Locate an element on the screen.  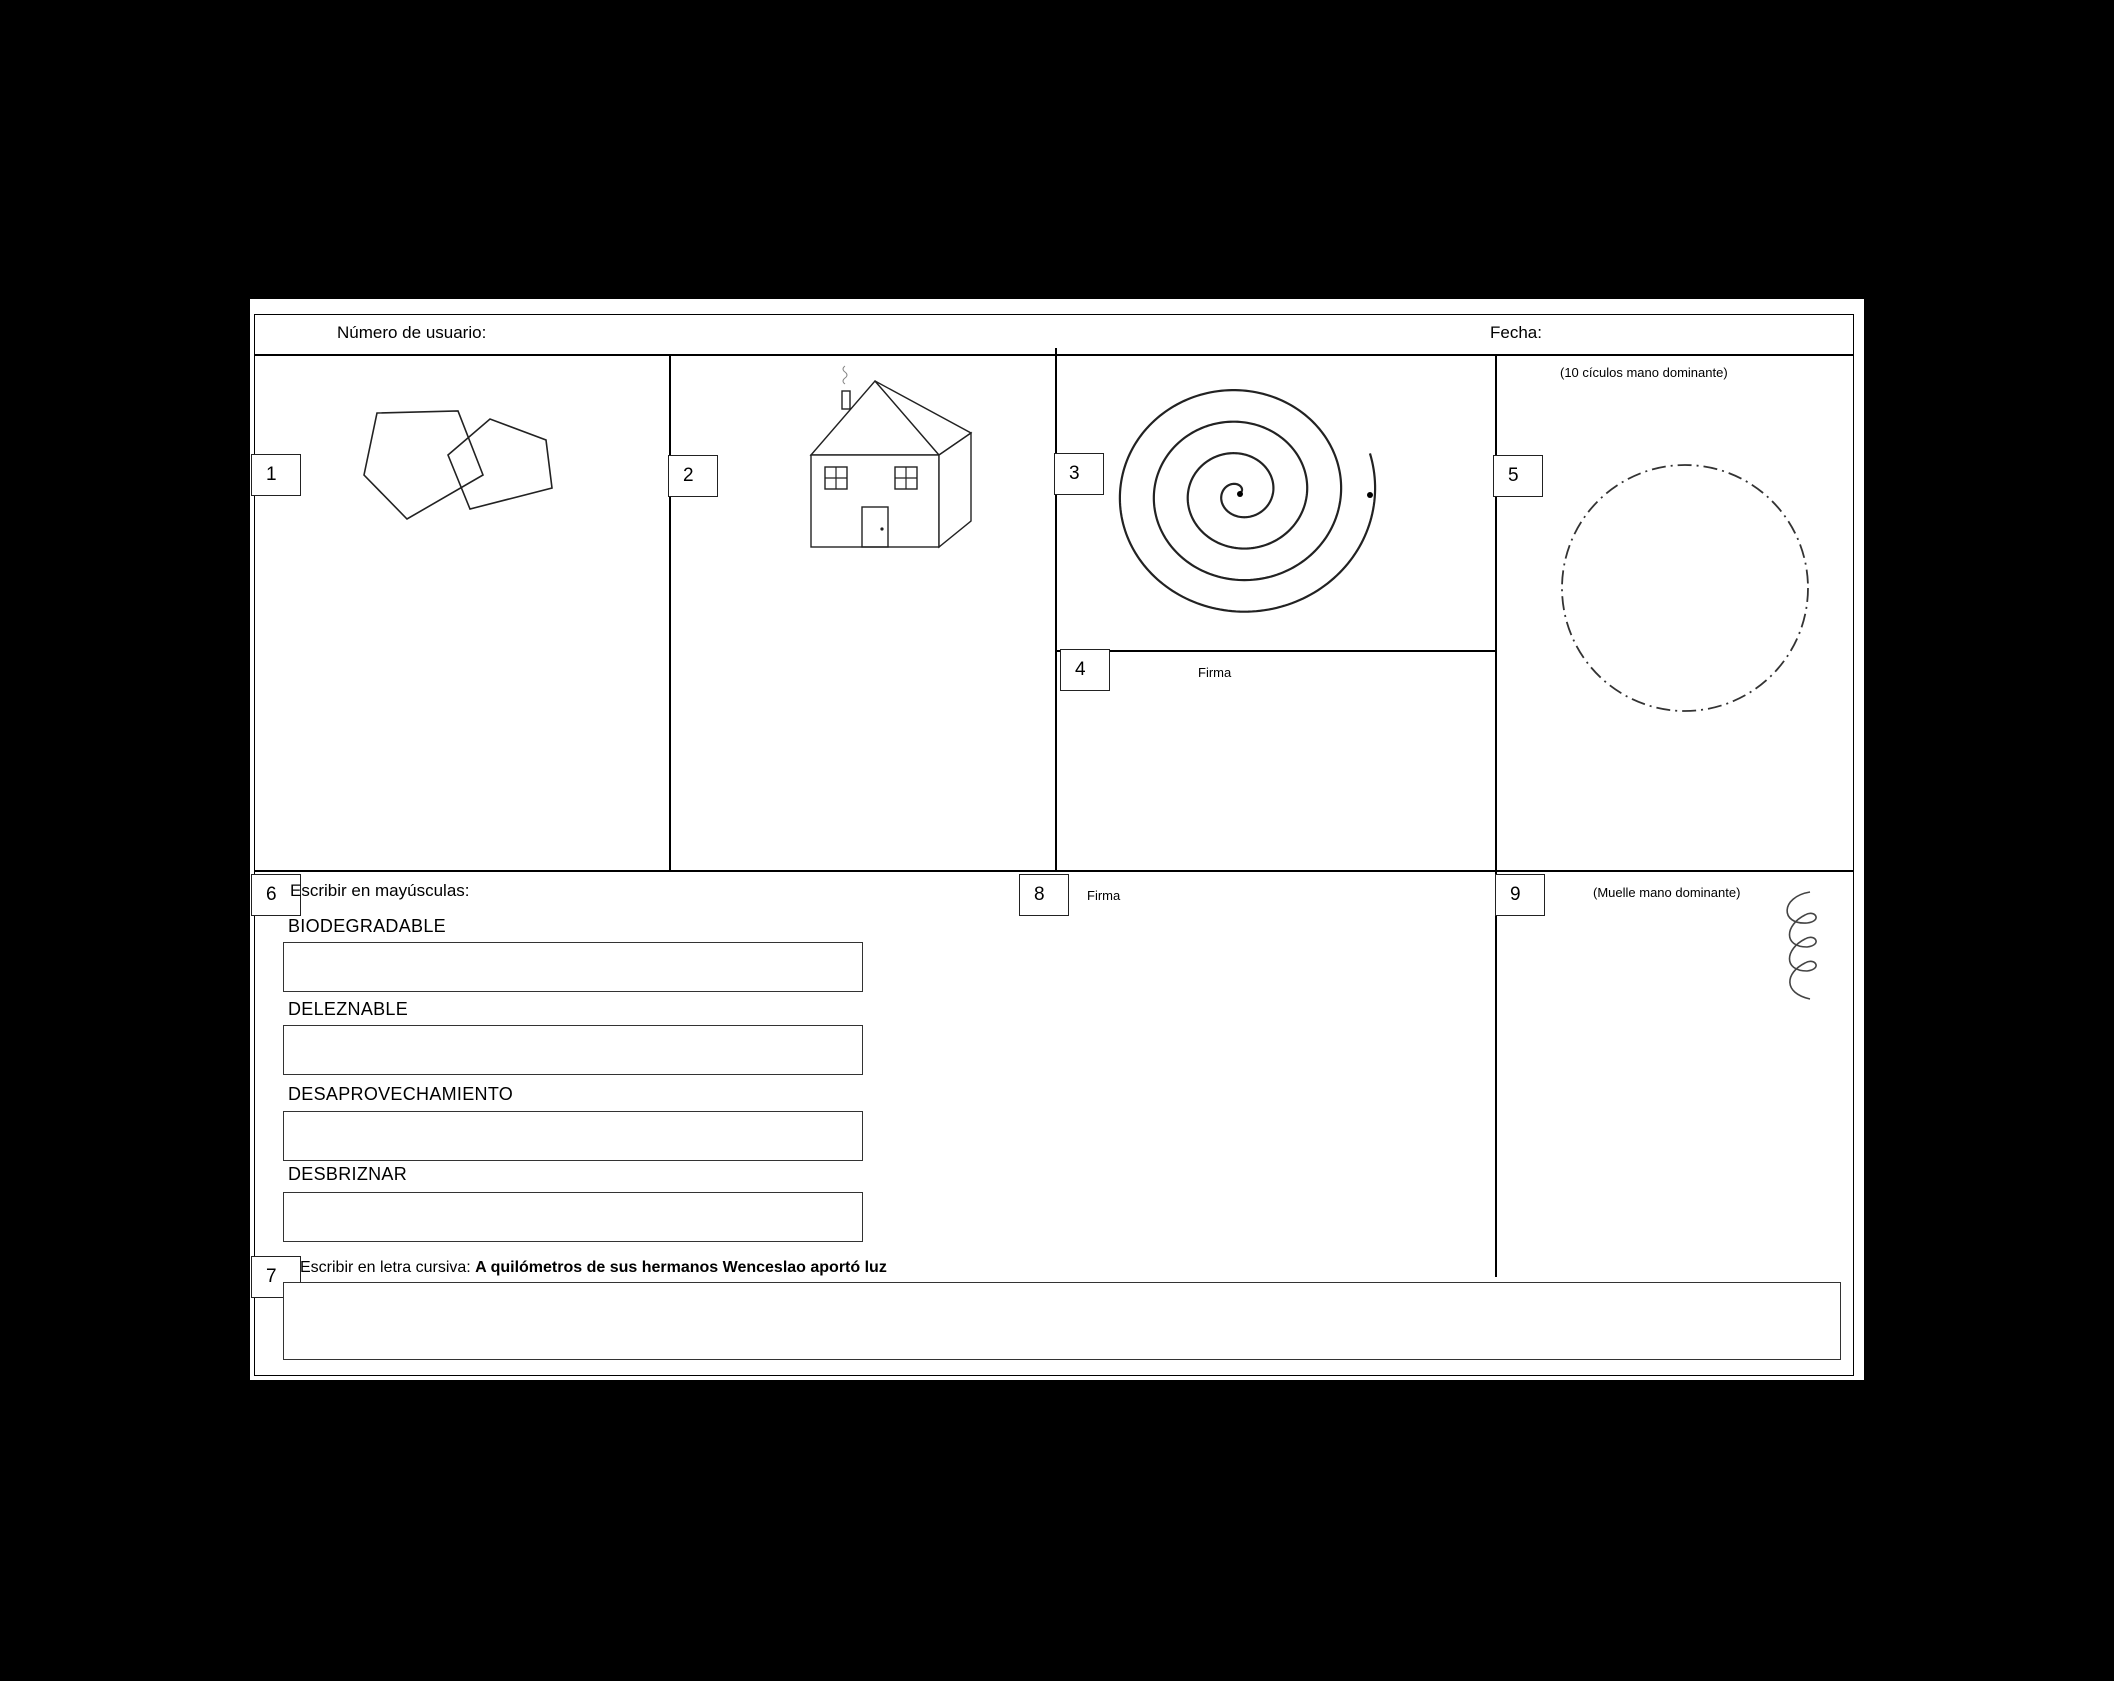
task-4-number: 4 is located at coordinates (1085, 670).